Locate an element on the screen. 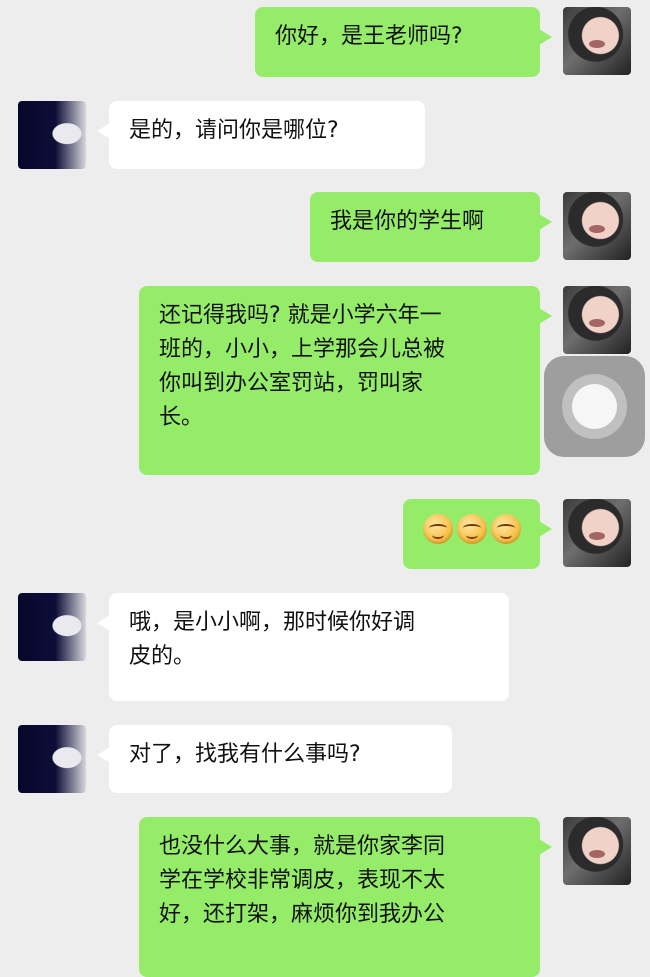 The height and width of the screenshot is (977, 650). message-line: 长。 is located at coordinates (181, 417).